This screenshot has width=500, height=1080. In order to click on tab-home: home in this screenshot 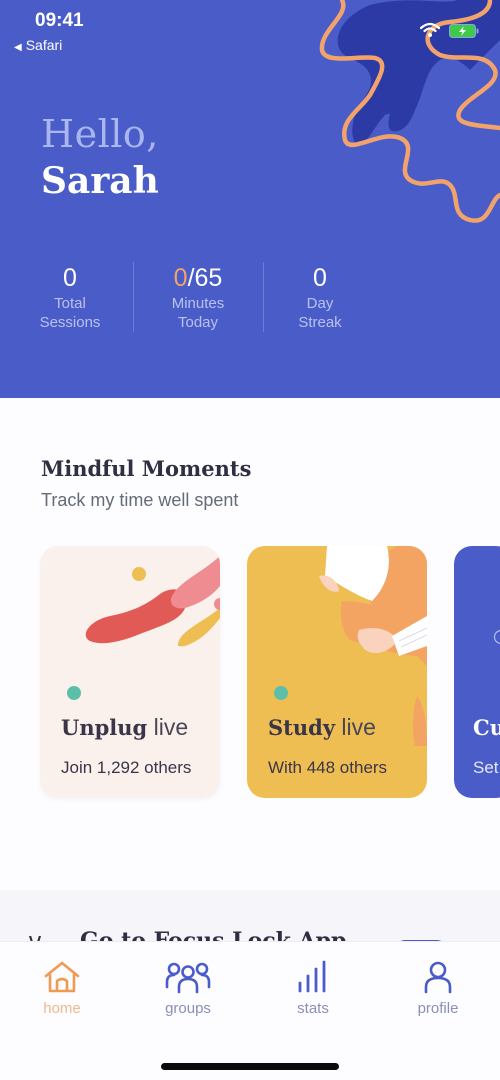, I will do `click(62, 988)`.